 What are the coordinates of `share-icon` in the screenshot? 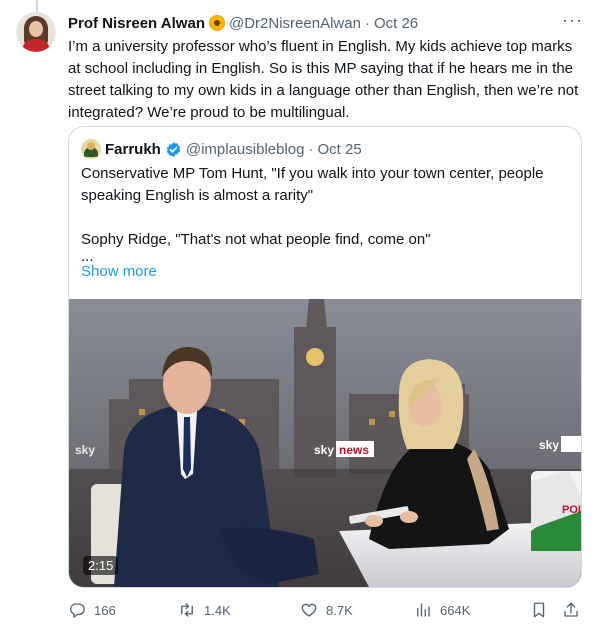 It's located at (571, 609).